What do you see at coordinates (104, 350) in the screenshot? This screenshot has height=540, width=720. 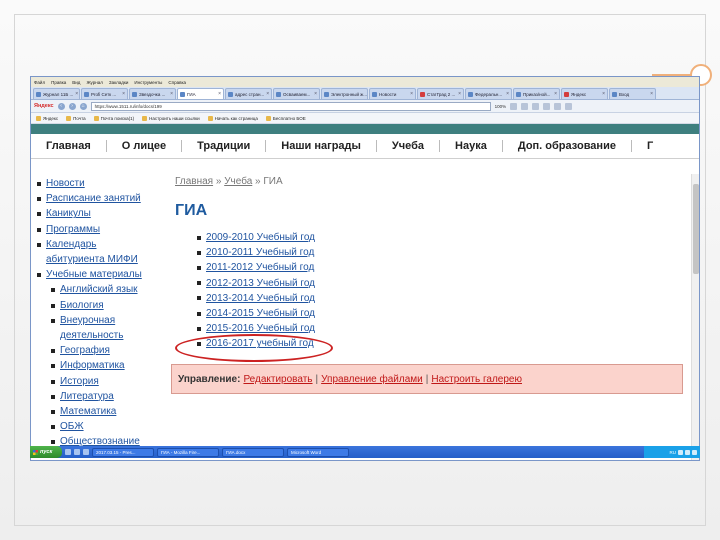 I see `sidebar-item-geography: География` at bounding box center [104, 350].